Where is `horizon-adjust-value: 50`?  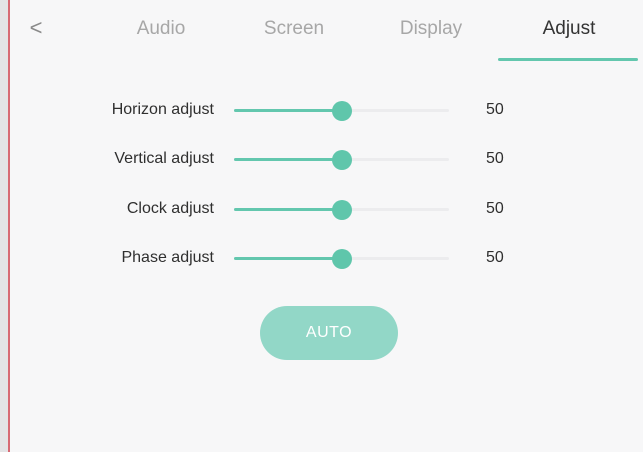 horizon-adjust-value: 50 is located at coordinates (495, 109).